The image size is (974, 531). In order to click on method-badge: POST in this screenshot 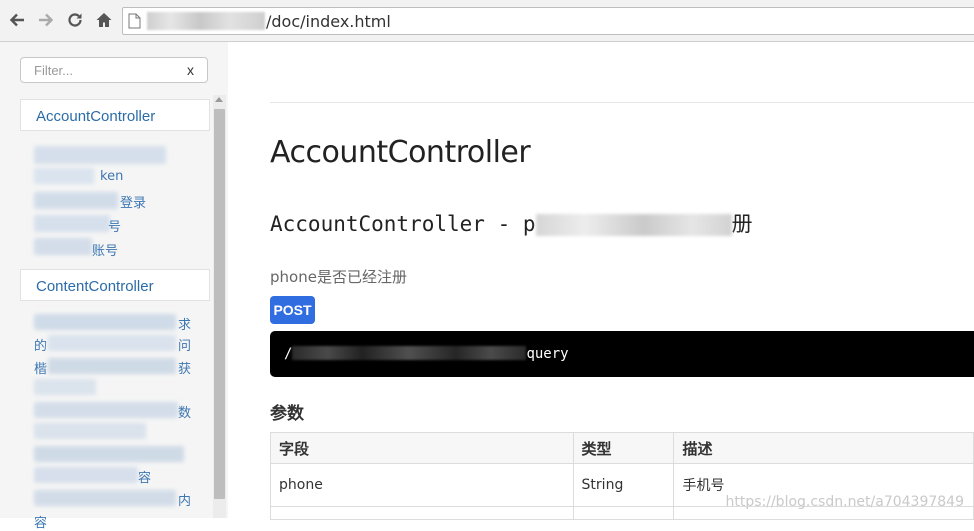, I will do `click(292, 310)`.